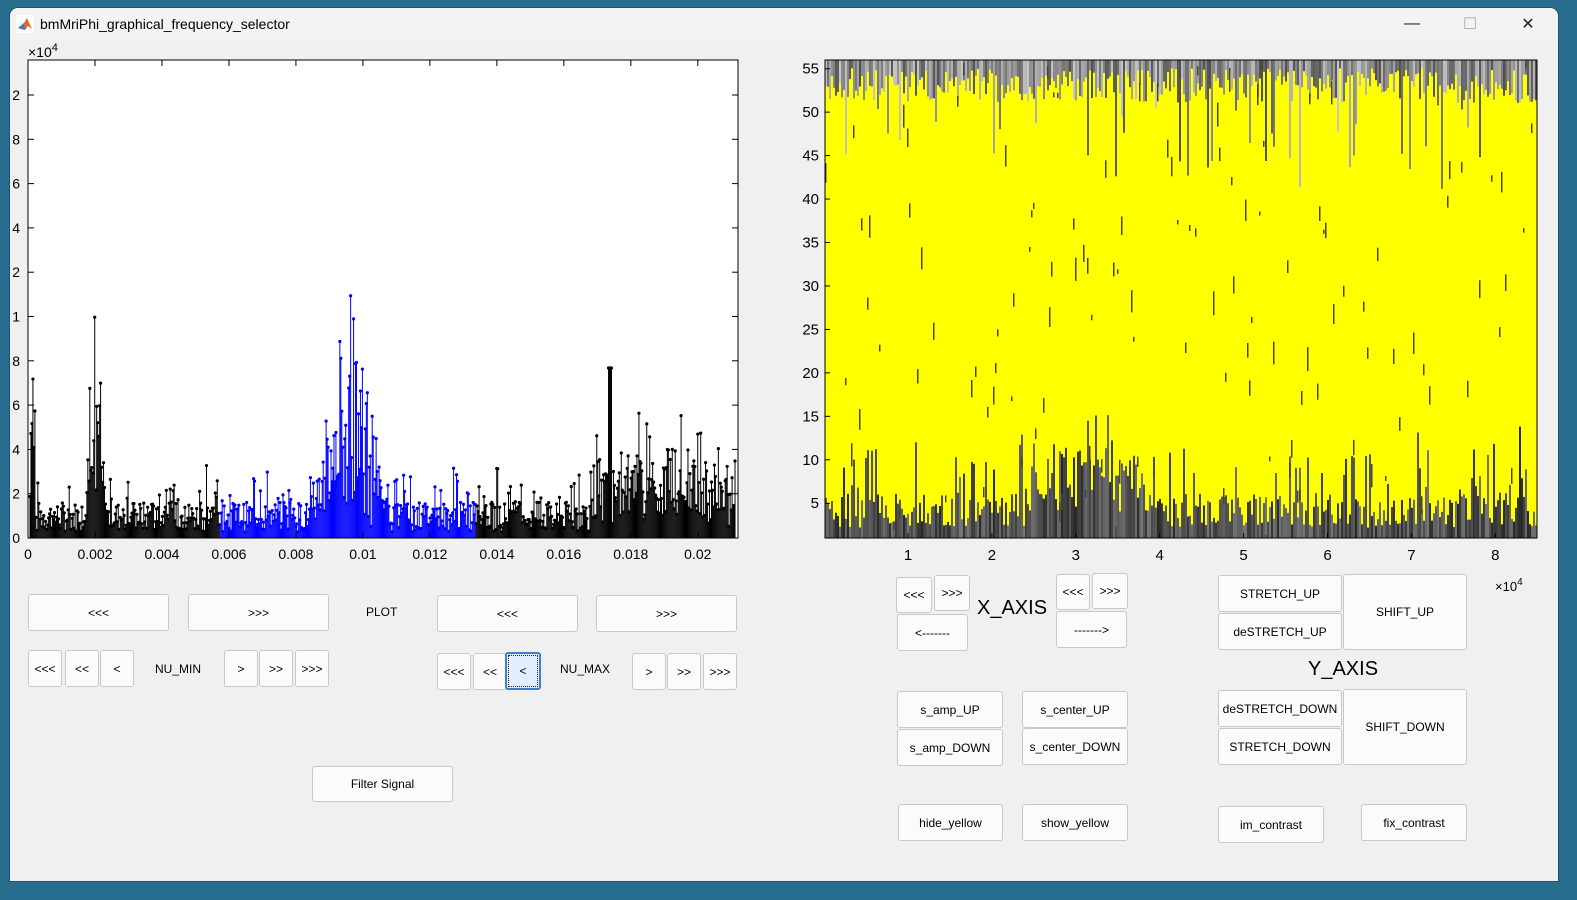  Describe the element at coordinates (1160, 555) in the screenshot. I see `x-tick-label: 4` at that location.